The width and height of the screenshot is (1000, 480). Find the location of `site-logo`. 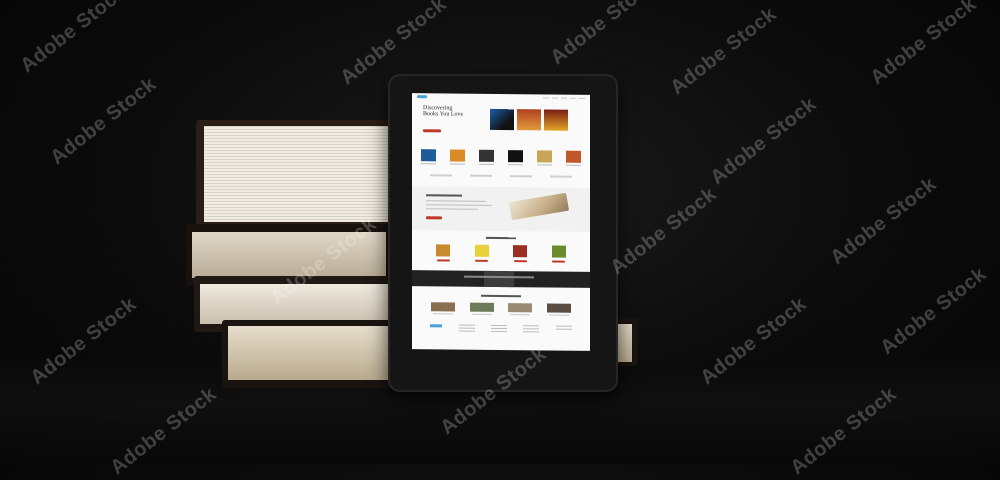

site-logo is located at coordinates (422, 96).